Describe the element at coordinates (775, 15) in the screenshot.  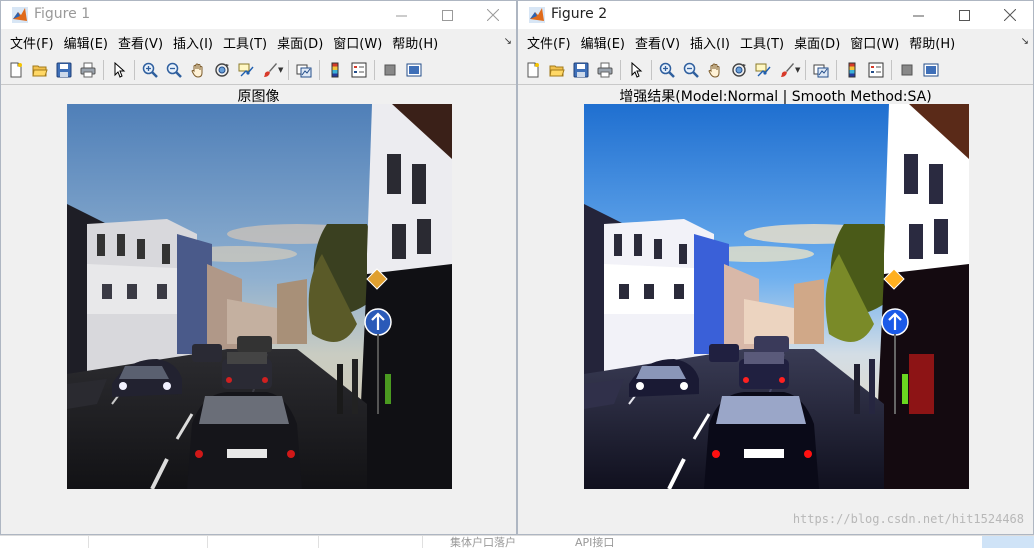
I see `figure2-titlebar: Figure 2` at that location.